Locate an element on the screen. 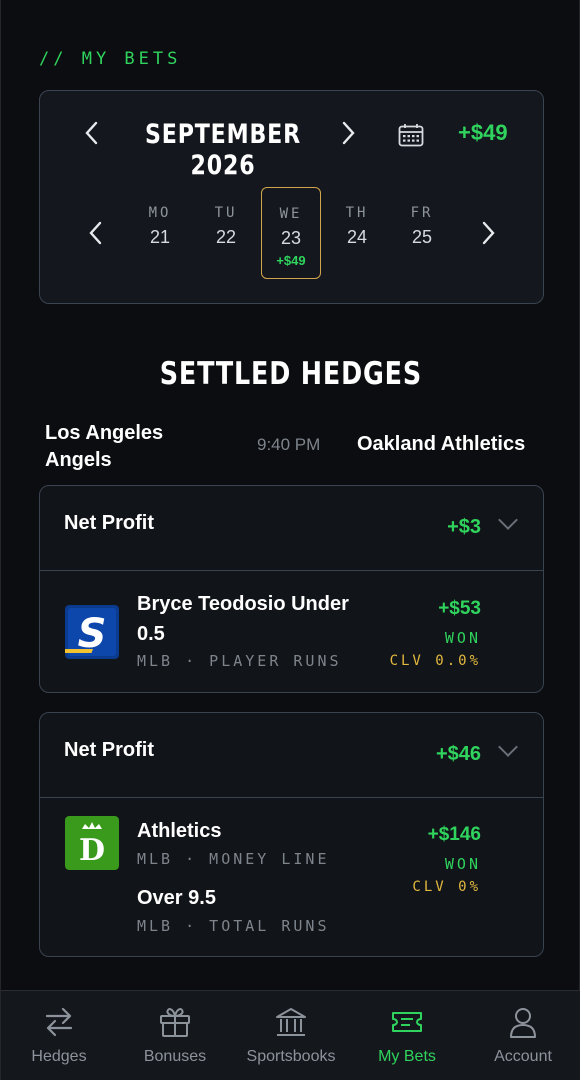  bank-icon is located at coordinates (291, 1022).